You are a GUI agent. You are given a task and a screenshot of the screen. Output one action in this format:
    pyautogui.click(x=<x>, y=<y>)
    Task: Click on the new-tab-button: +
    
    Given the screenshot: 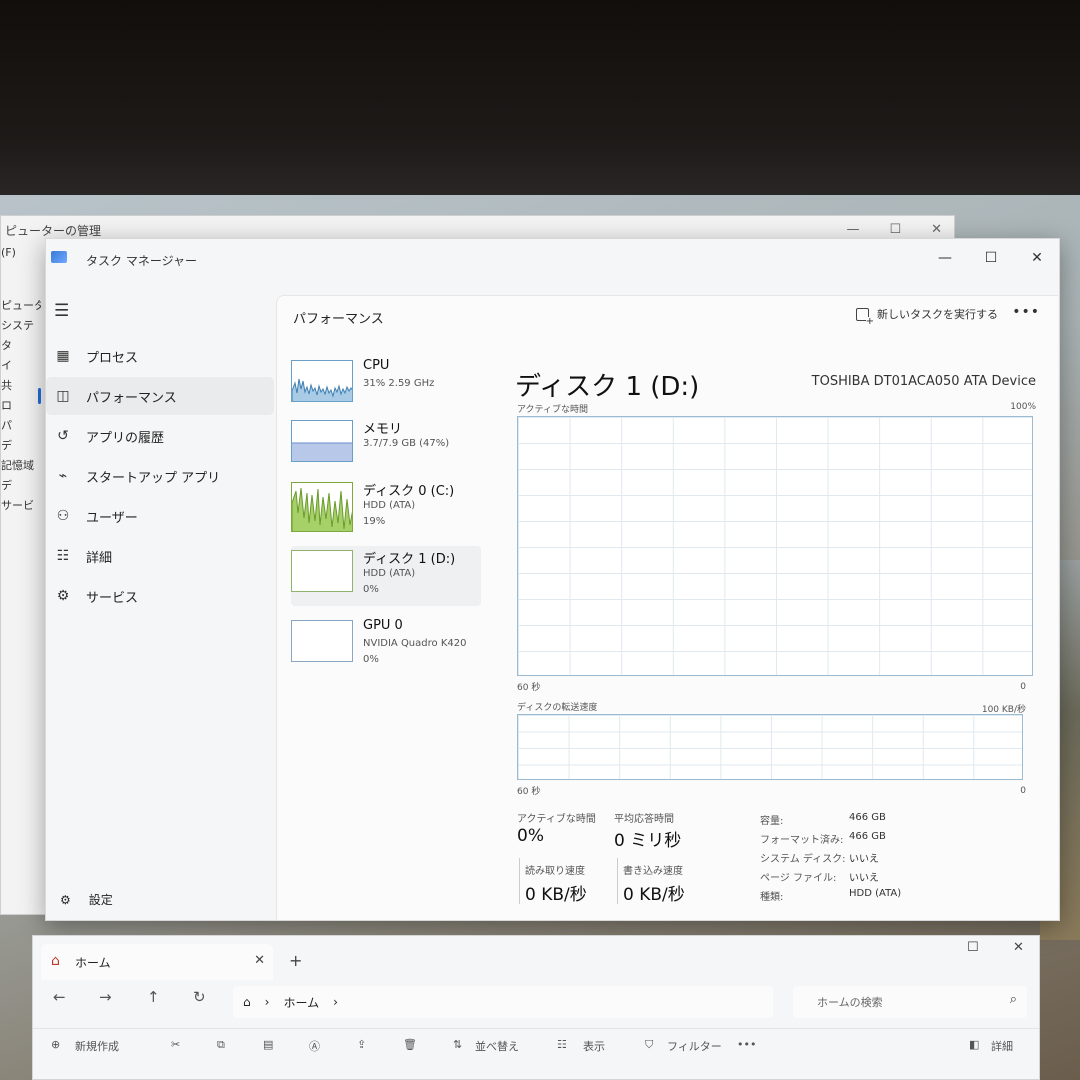 What is the action you would take?
    pyautogui.click(x=295, y=960)
    